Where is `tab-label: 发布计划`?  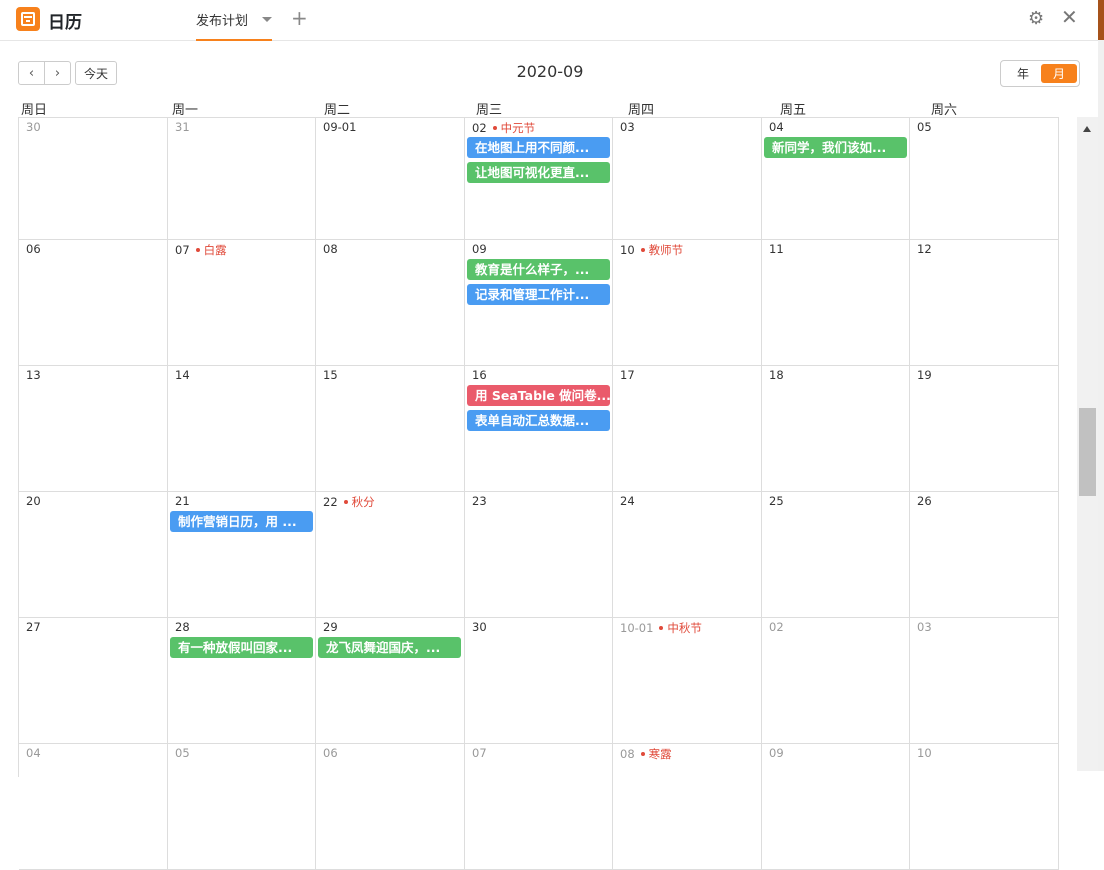
tab-label: 发布计划 is located at coordinates (222, 21).